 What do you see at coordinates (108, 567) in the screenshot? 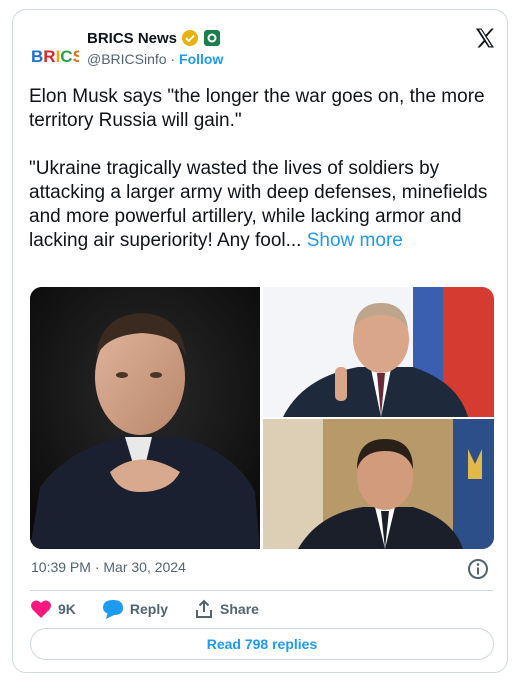
I see `timestamp: 10:39 PM · Mar 30, 2024` at bounding box center [108, 567].